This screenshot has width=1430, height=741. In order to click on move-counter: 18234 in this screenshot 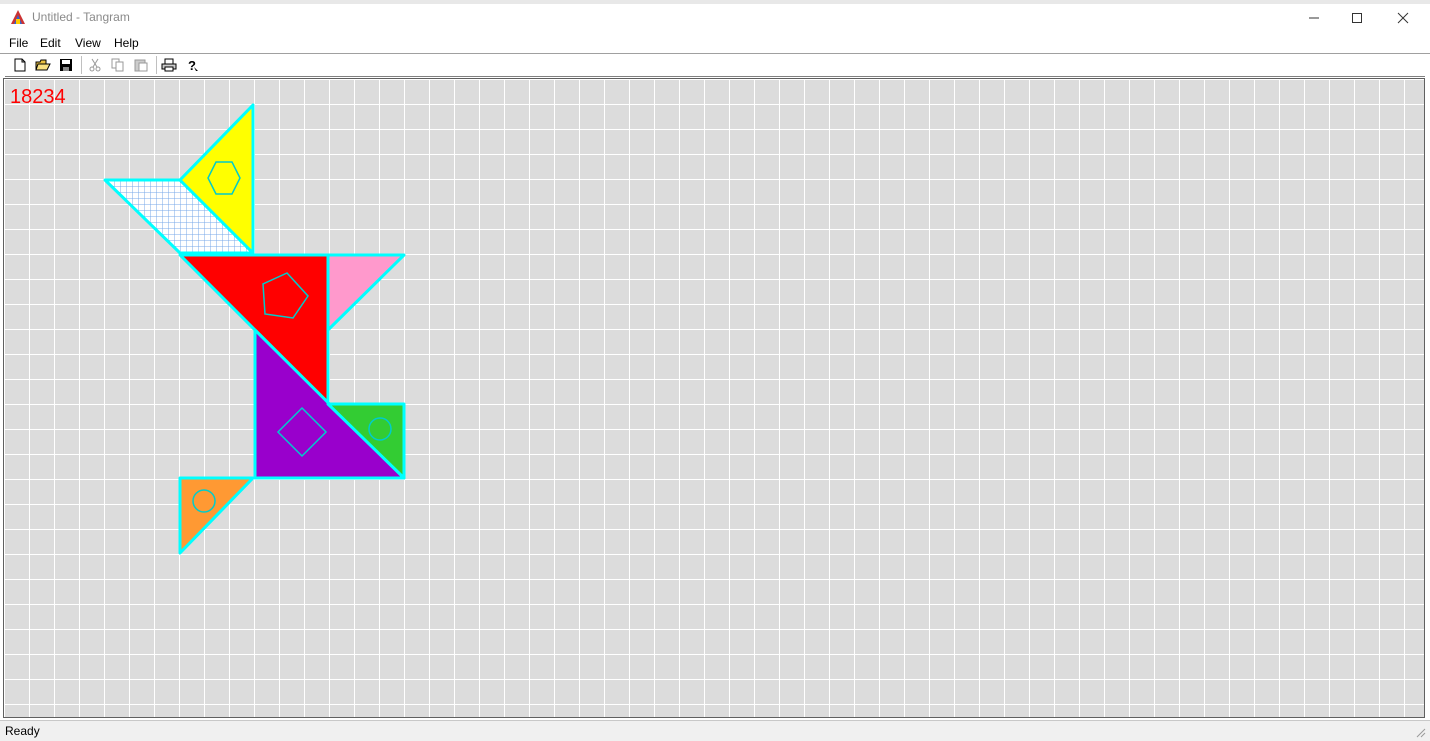, I will do `click(38, 97)`.